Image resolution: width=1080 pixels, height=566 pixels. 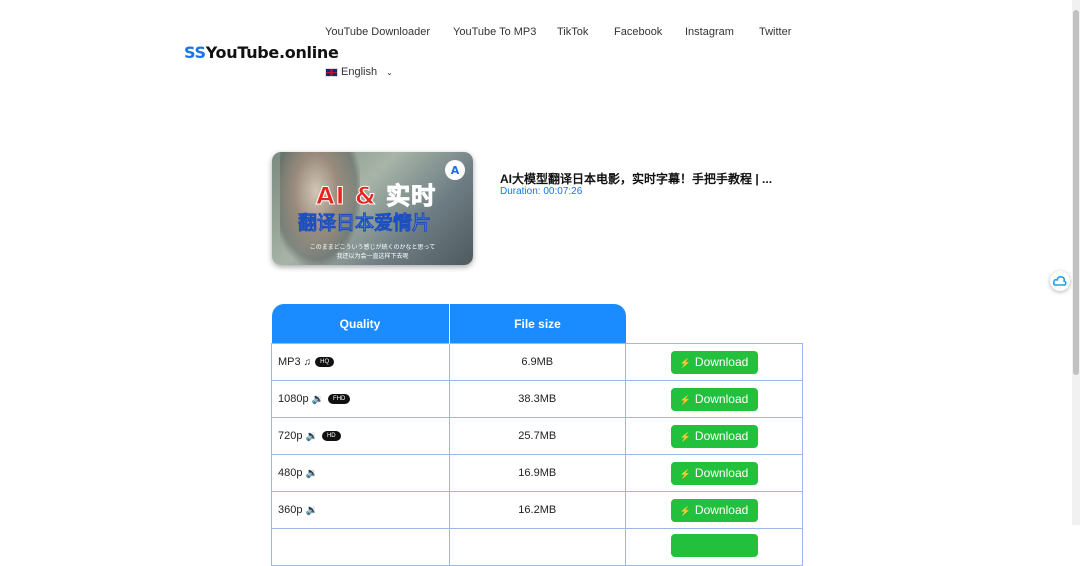 I want to click on chevron-down-icon: ⌄, so click(x=389, y=72).